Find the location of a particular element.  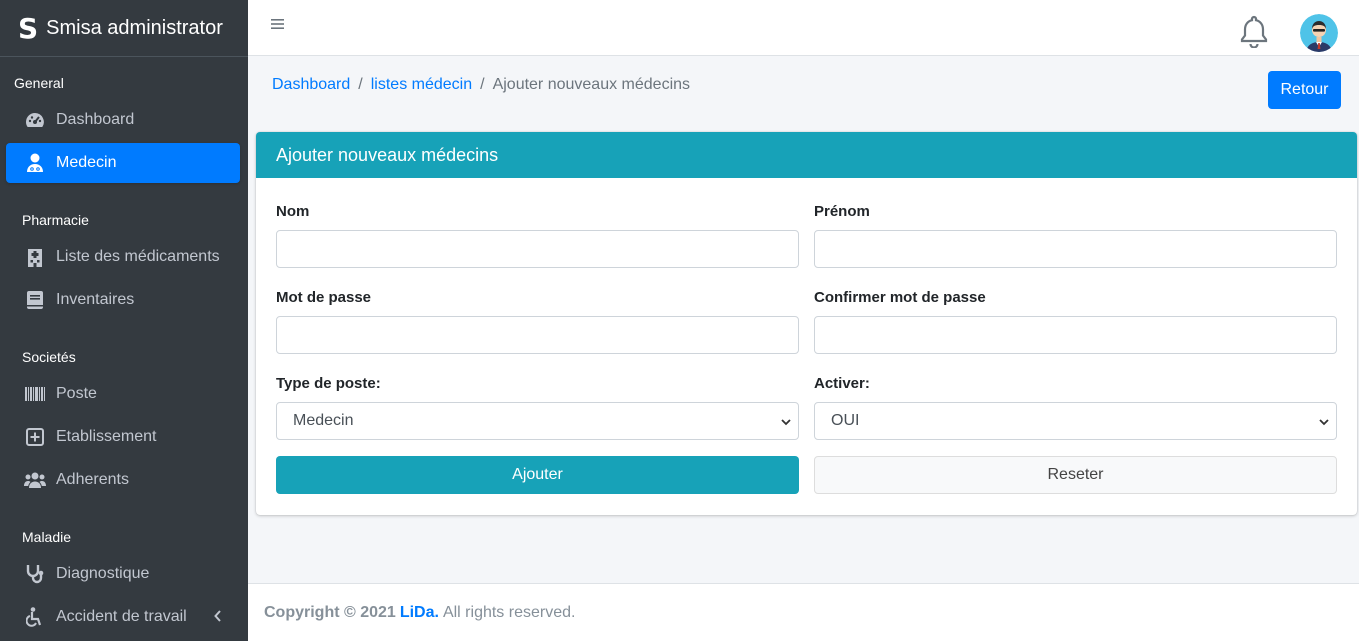

sidebar-item-label: Etablissement is located at coordinates (106, 436).